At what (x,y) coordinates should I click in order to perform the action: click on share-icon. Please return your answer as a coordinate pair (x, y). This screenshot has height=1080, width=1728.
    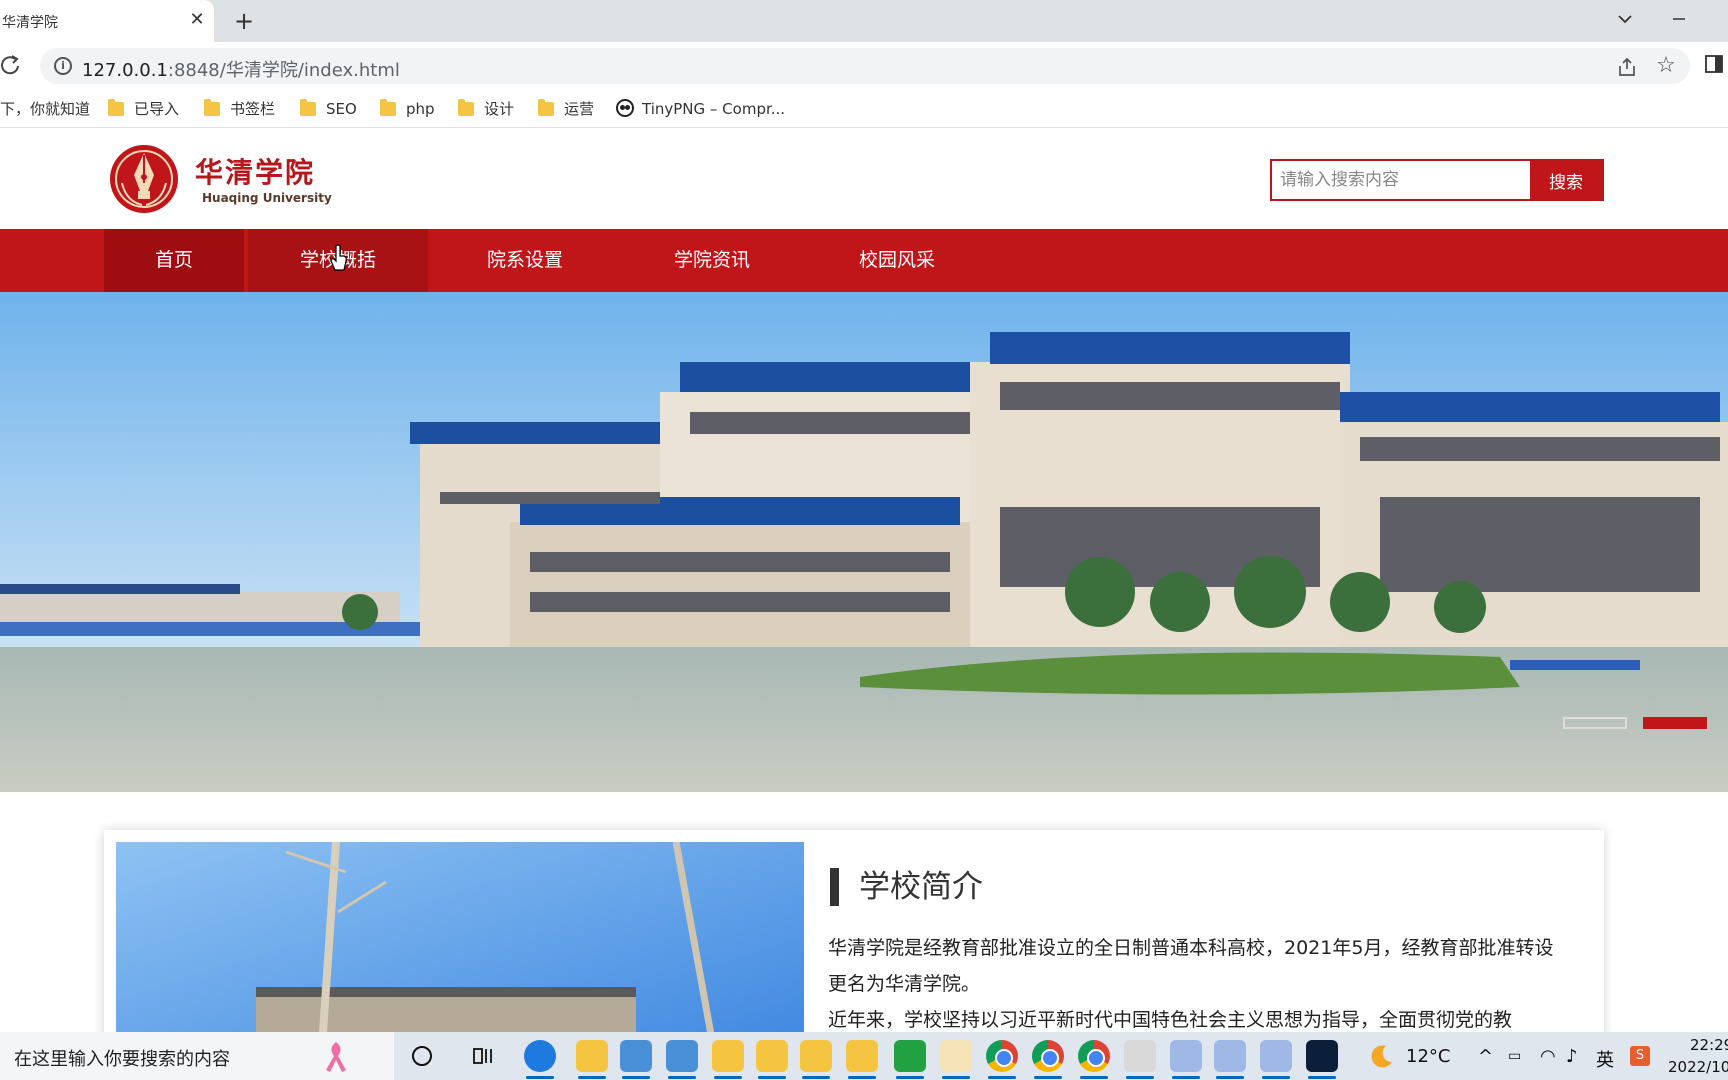
    Looking at the image, I should click on (1627, 67).